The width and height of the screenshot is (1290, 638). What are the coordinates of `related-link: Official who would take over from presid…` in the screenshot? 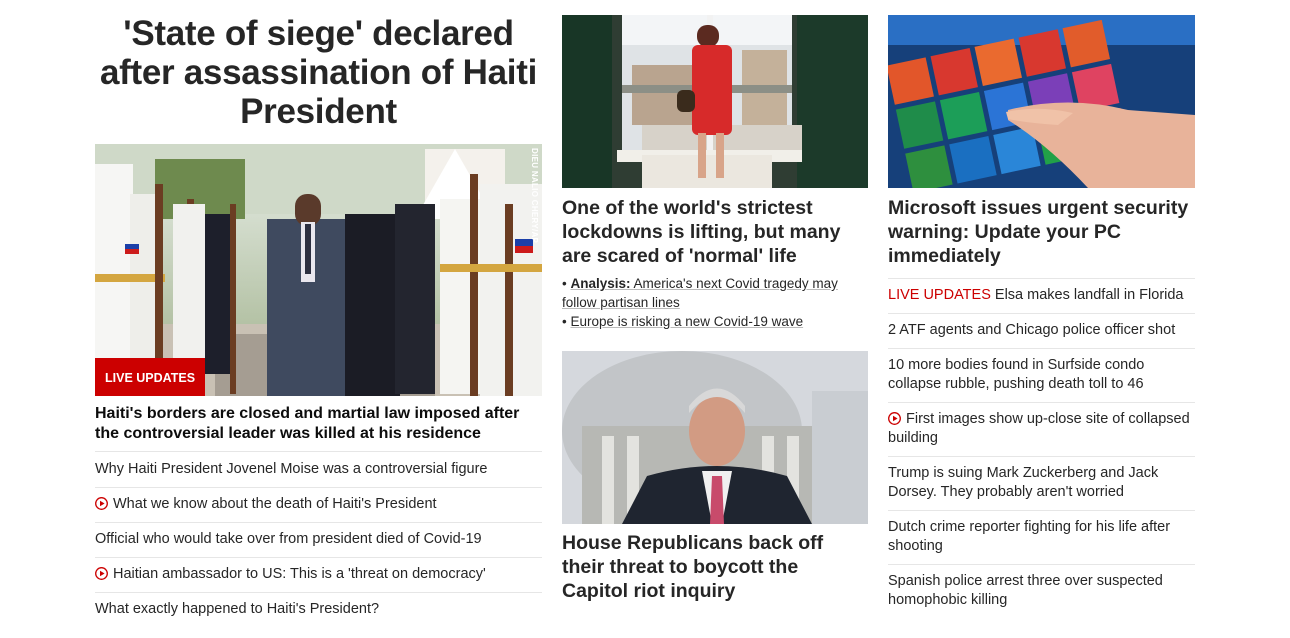 It's located at (288, 539).